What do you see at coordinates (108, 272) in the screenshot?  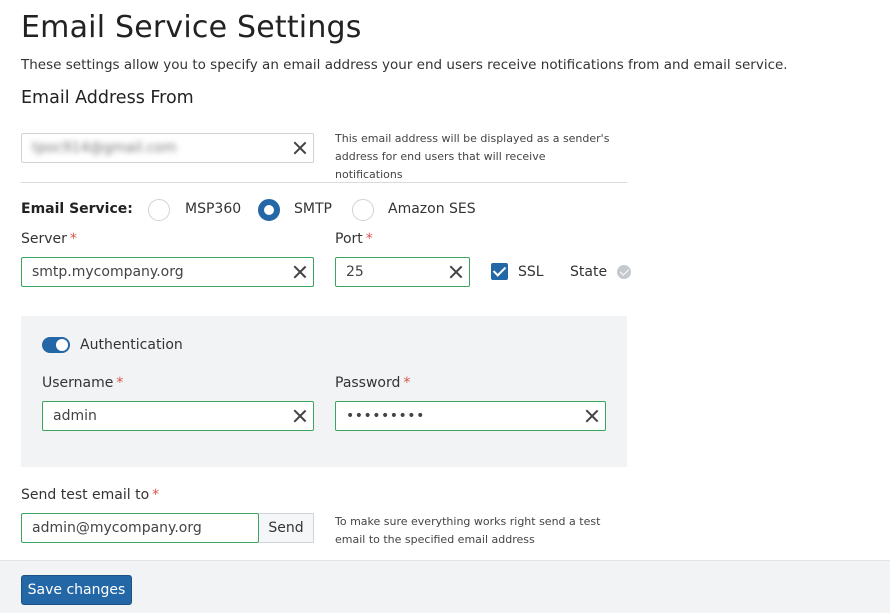 I see `server-value: smtp.mycompany.org` at bounding box center [108, 272].